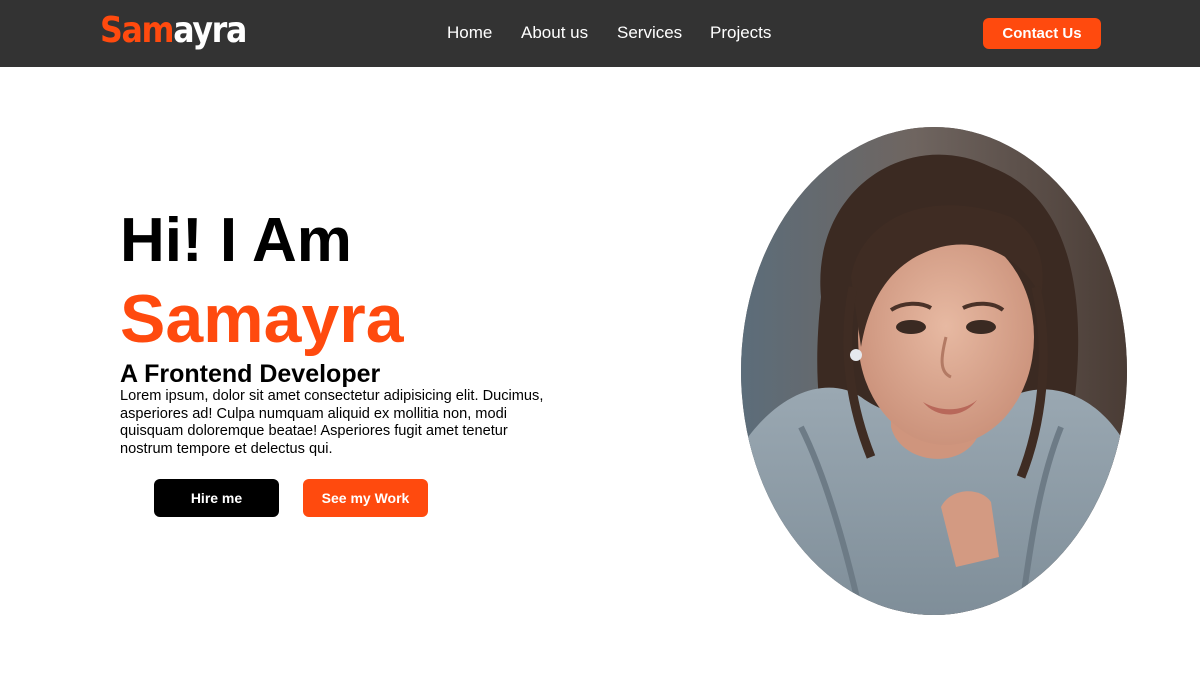 The image size is (1200, 675). Describe the element at coordinates (1042, 33) in the screenshot. I see `contact-us-button: Contact Us` at that location.